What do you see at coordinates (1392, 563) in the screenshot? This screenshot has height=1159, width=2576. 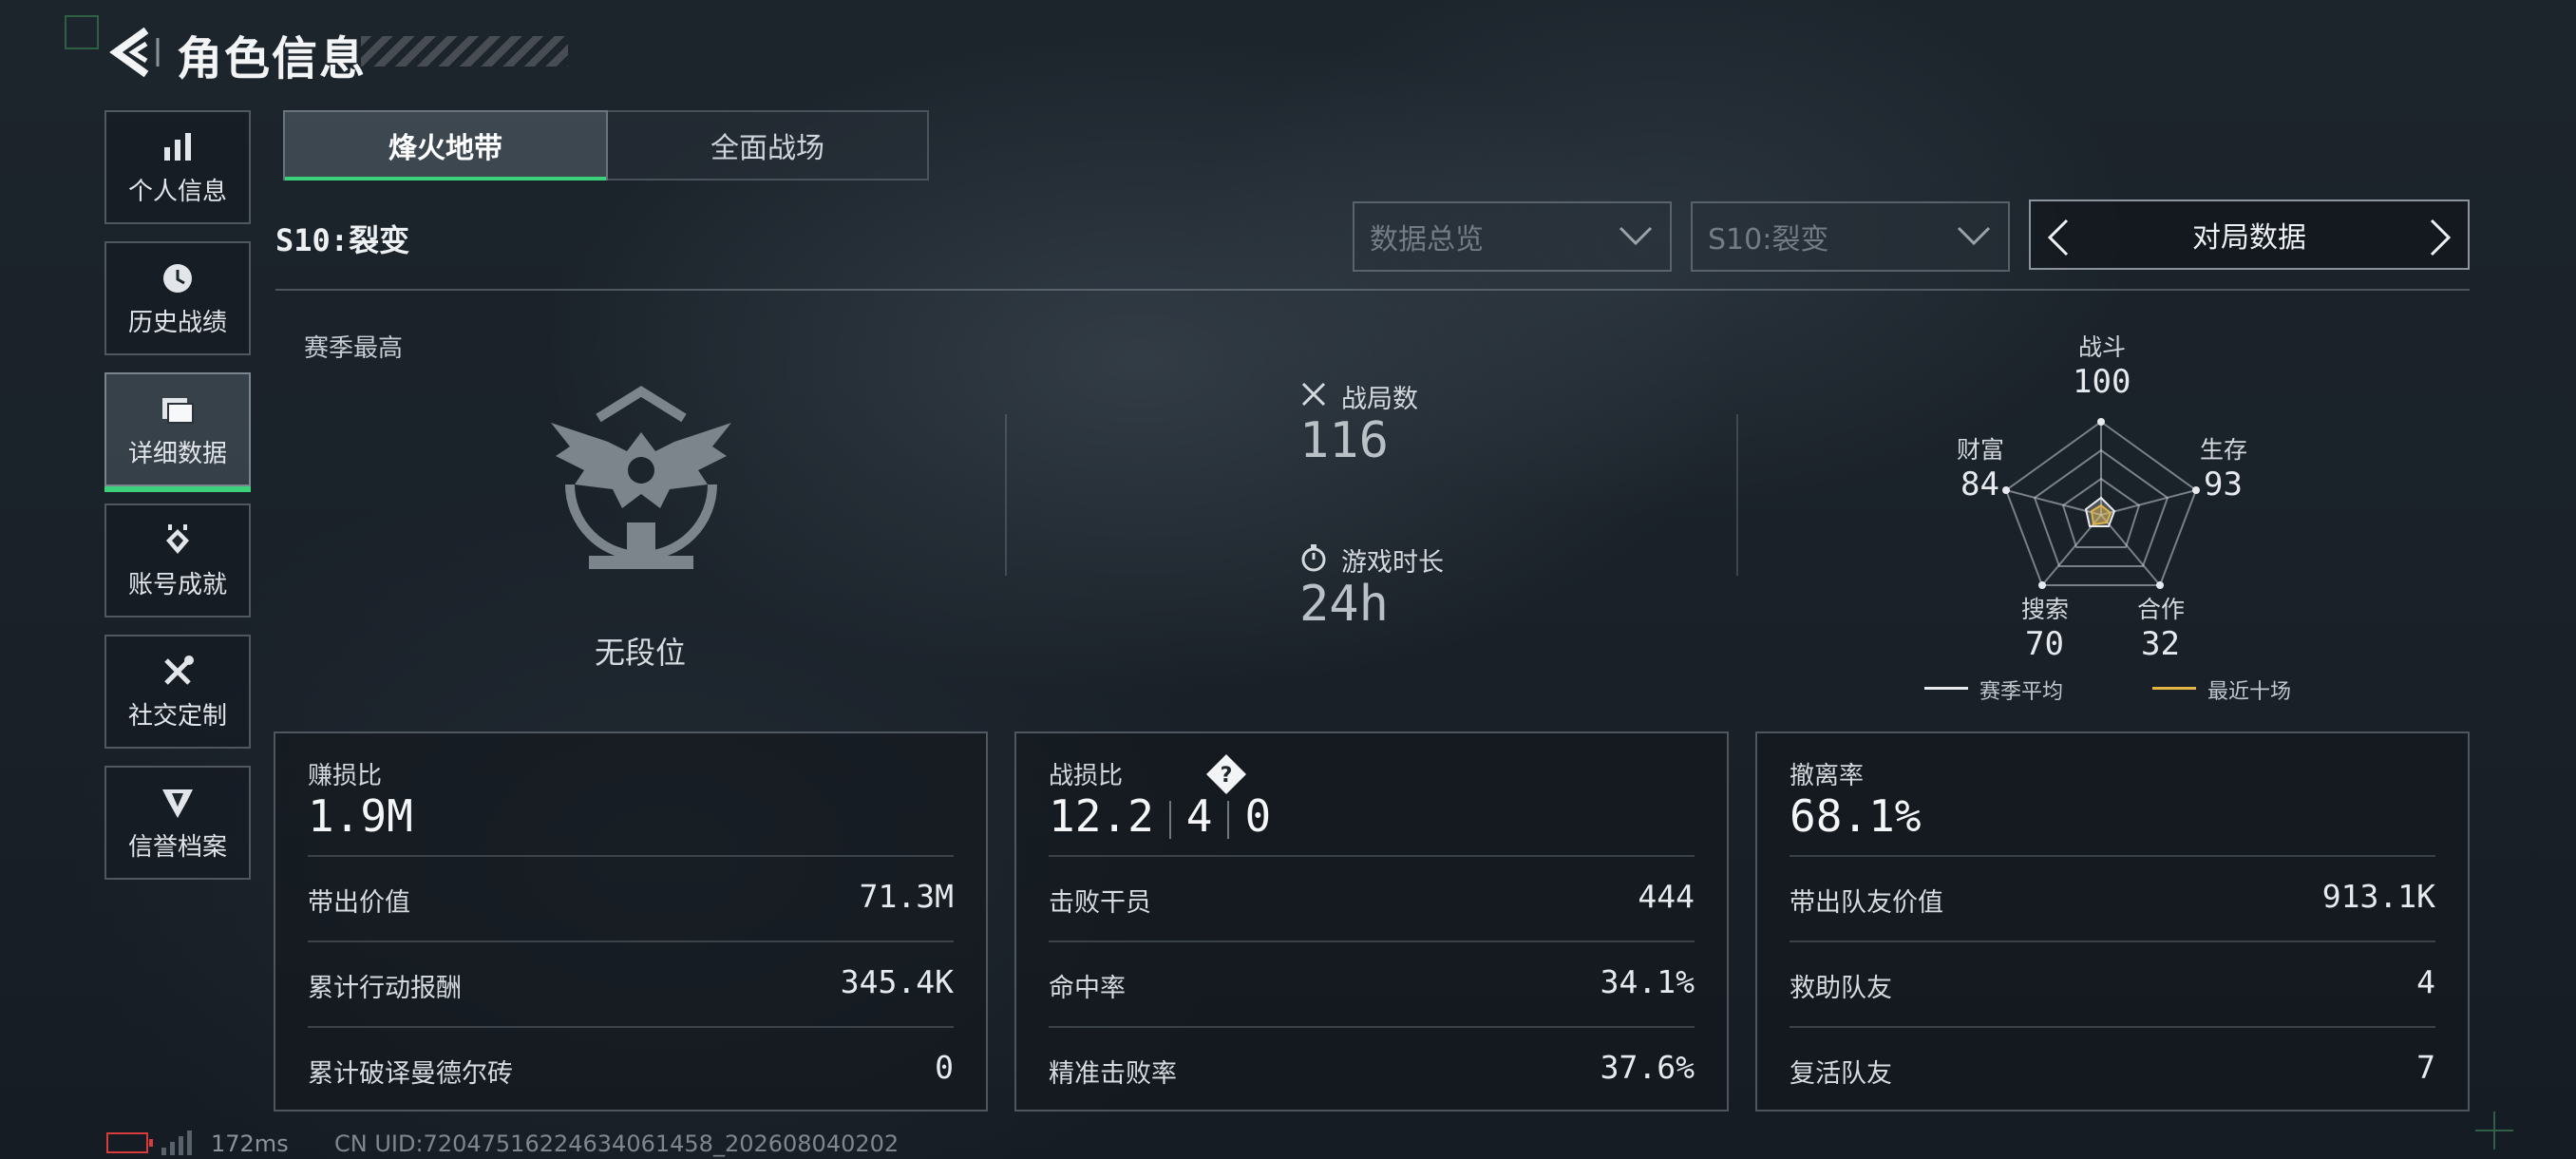 I see `playtime-label: 游戏时长` at bounding box center [1392, 563].